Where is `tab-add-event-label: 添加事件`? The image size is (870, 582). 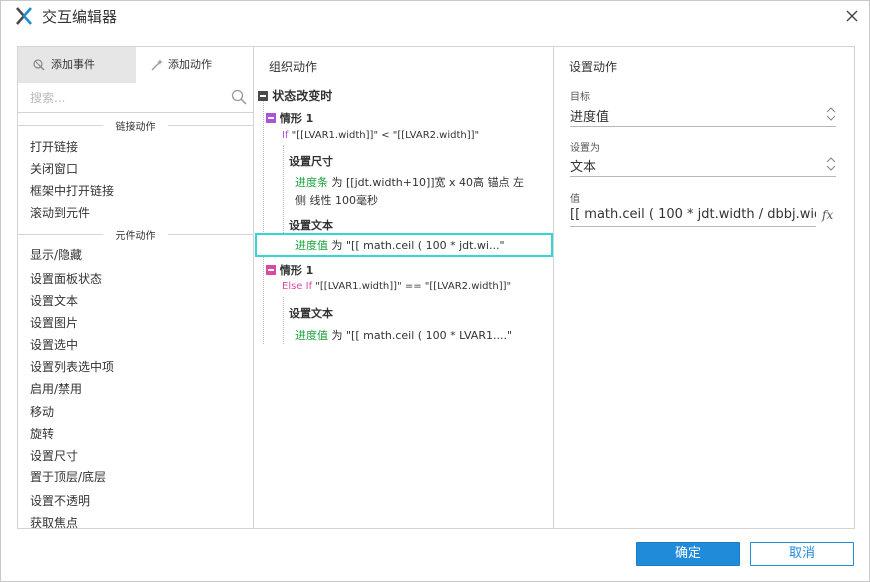
tab-add-event-label: 添加事件 is located at coordinates (73, 64).